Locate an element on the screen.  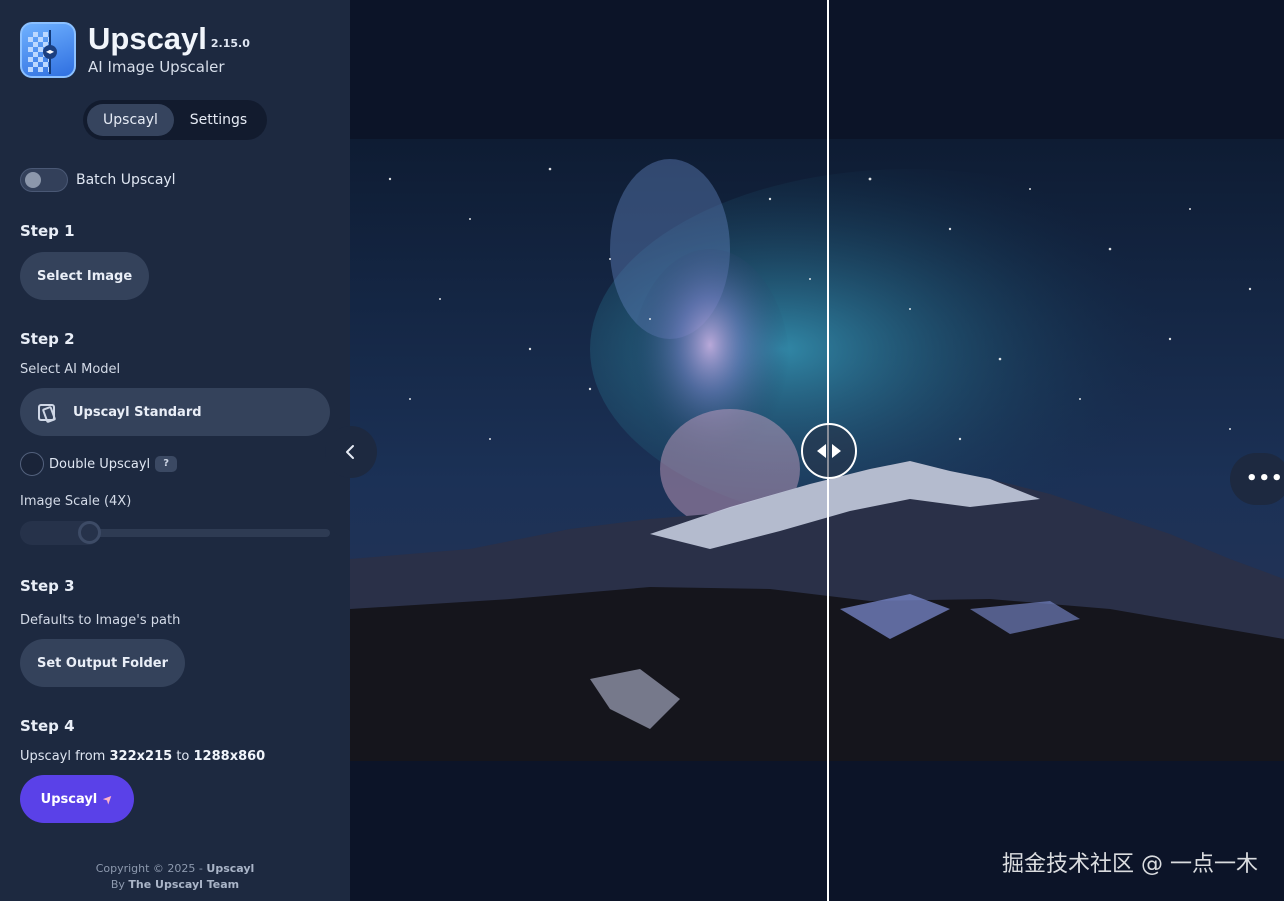
collapse-sidebar-button is located at coordinates (351, 452).